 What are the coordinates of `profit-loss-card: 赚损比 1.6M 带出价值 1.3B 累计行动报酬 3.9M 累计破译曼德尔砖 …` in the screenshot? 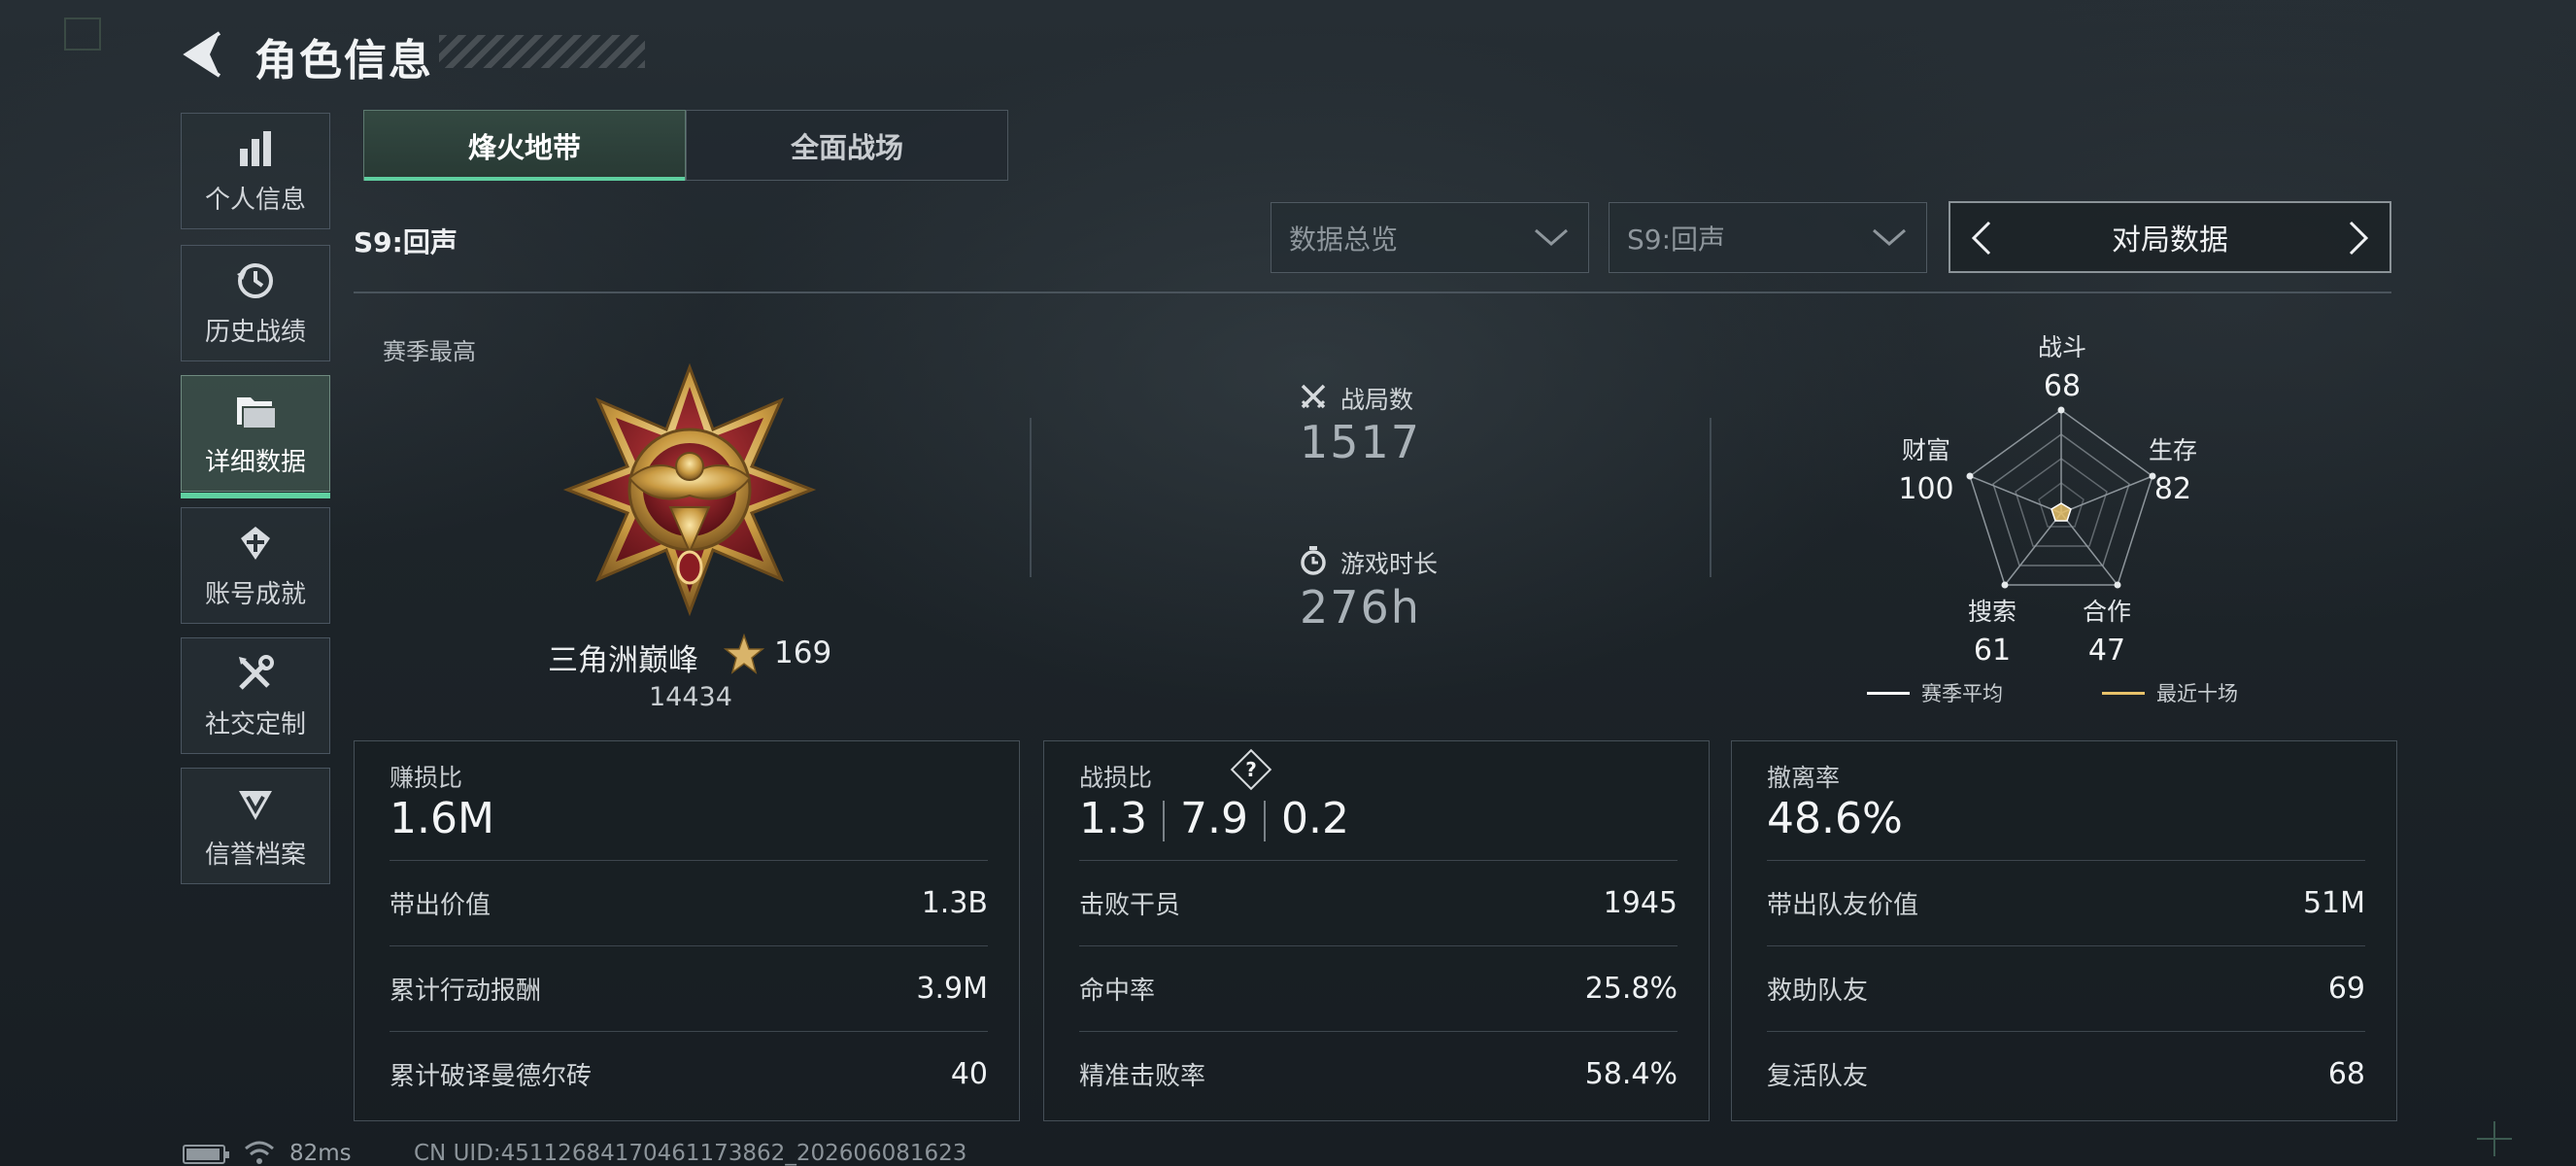 It's located at (687, 930).